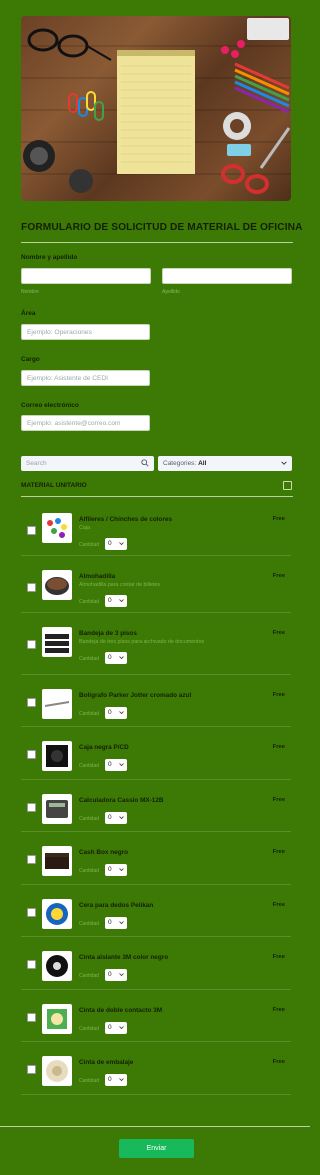  Describe the element at coordinates (287, 485) in the screenshot. I see `select-all-checkbox` at that location.